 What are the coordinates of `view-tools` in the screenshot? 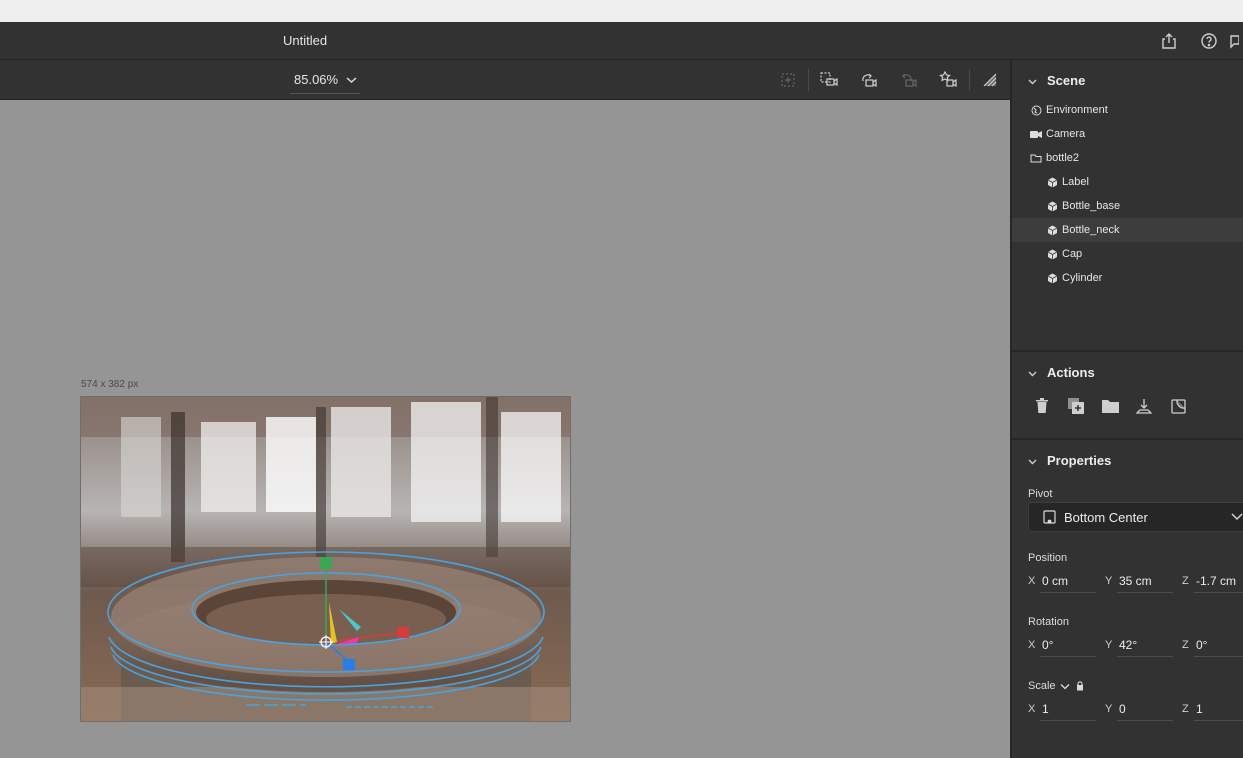 It's located at (889, 80).